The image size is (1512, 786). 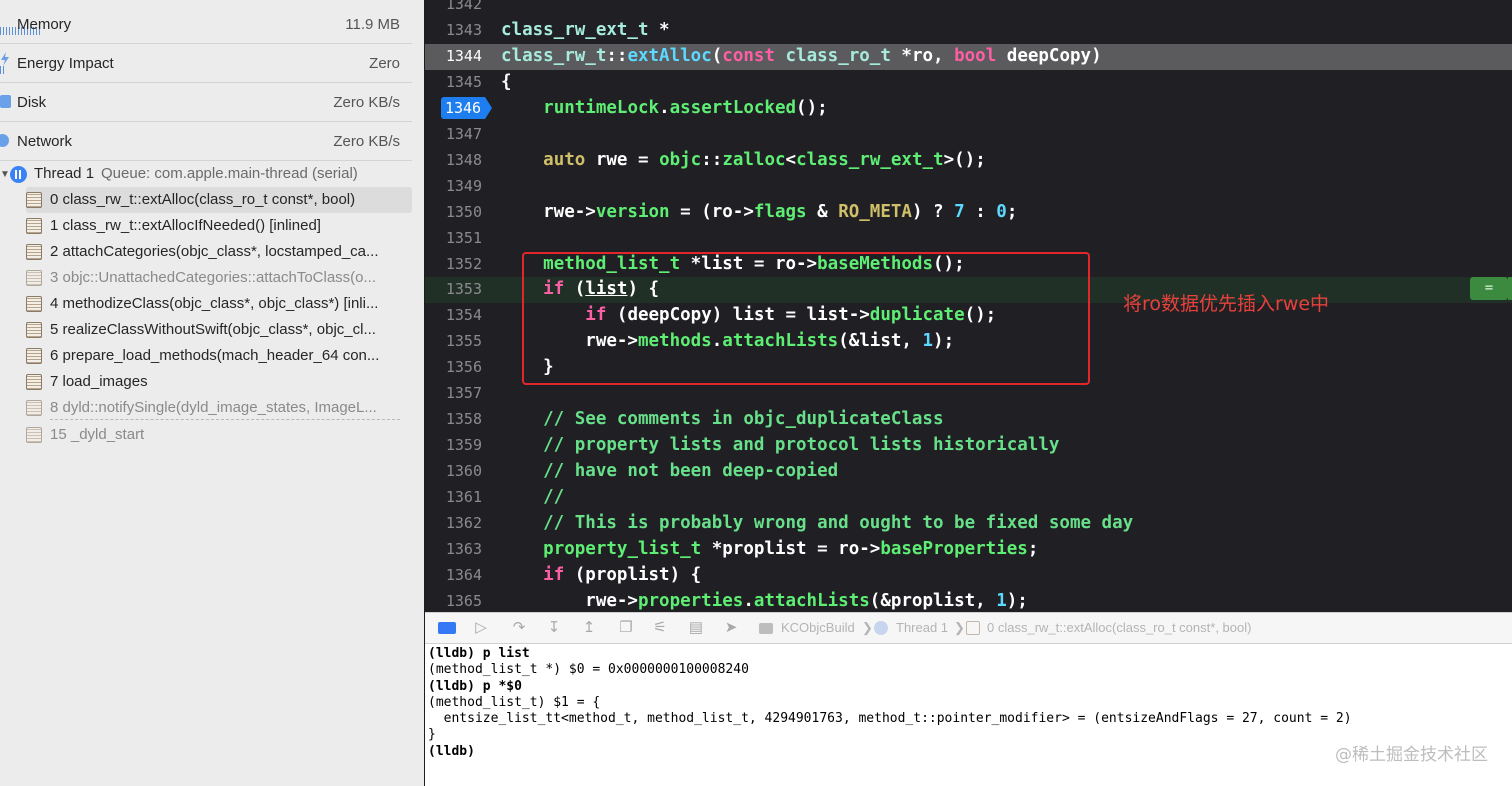 What do you see at coordinates (660, 628) in the screenshot?
I see `memory-graph-icon: ⚟` at bounding box center [660, 628].